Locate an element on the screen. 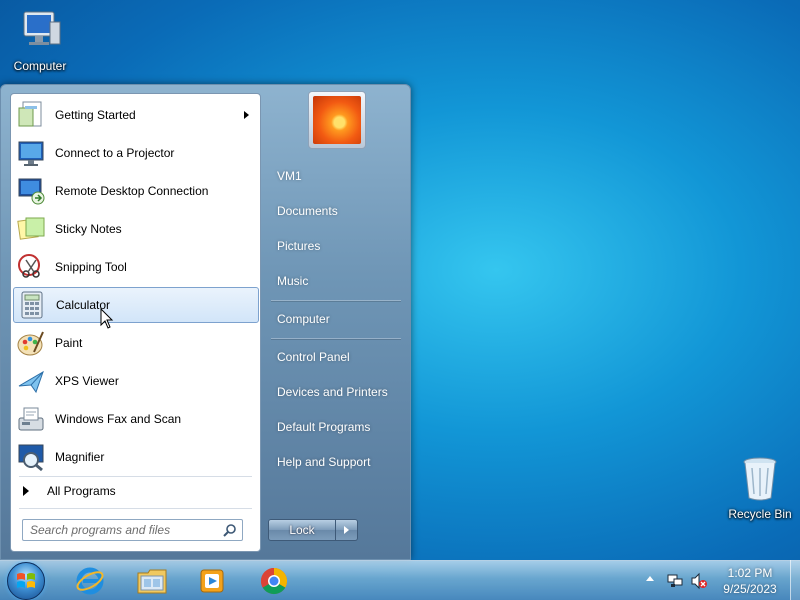 The width and height of the screenshot is (800, 600). program-snipping-tool: Snipping Tool is located at coordinates (136, 267).